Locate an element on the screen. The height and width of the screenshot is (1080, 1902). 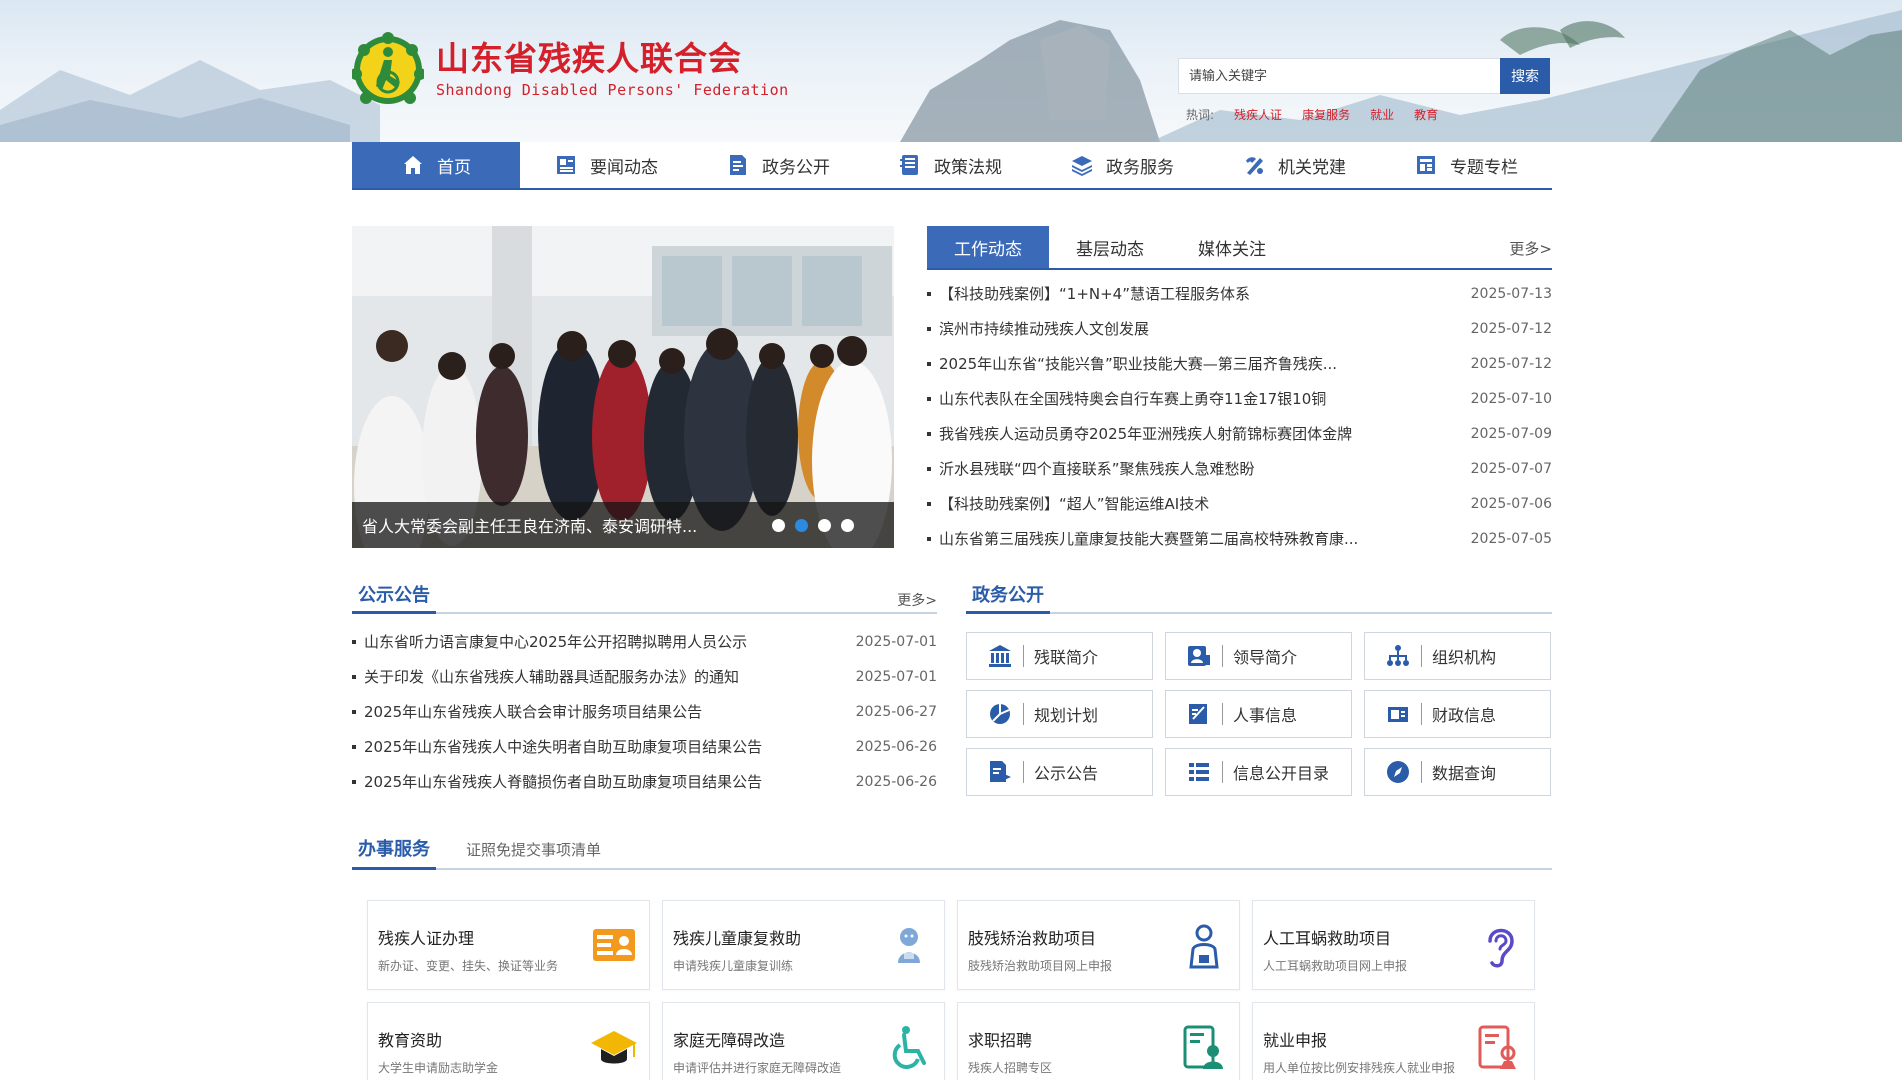
nav-gov-open: 政务公开 is located at coordinates (778, 165).